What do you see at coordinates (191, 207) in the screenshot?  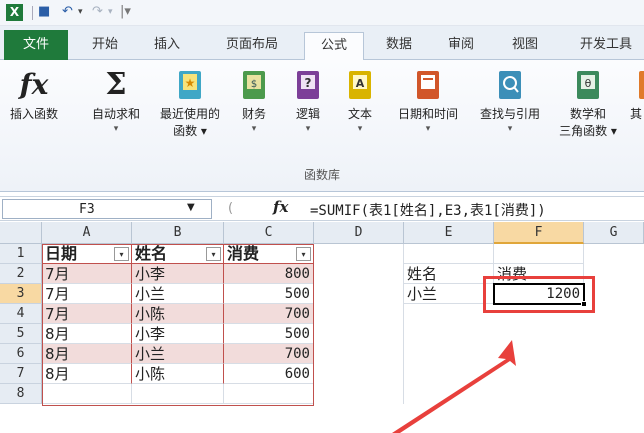 I see `name-box-dropdown-icon: ▼` at bounding box center [191, 207].